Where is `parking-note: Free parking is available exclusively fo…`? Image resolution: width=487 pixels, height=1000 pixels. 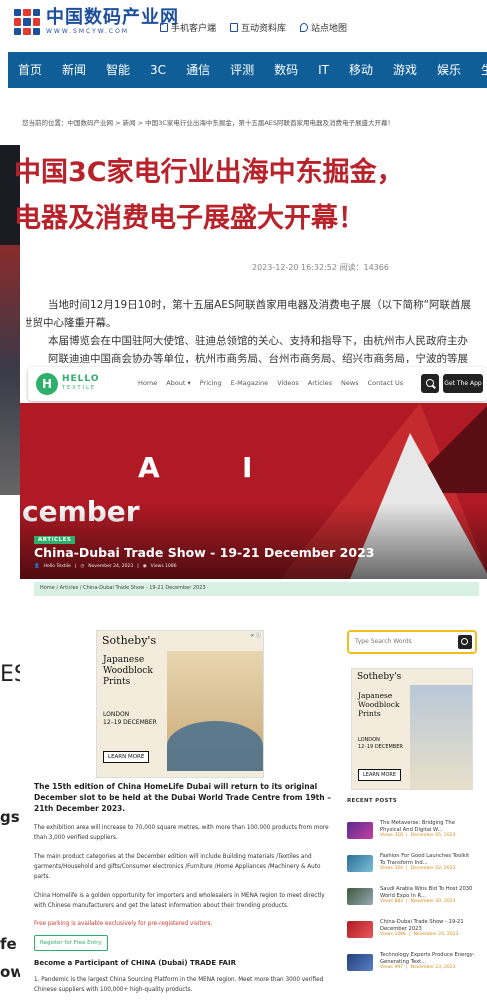
parking-note: Free parking is available exclusively fo… is located at coordinates (123, 924).